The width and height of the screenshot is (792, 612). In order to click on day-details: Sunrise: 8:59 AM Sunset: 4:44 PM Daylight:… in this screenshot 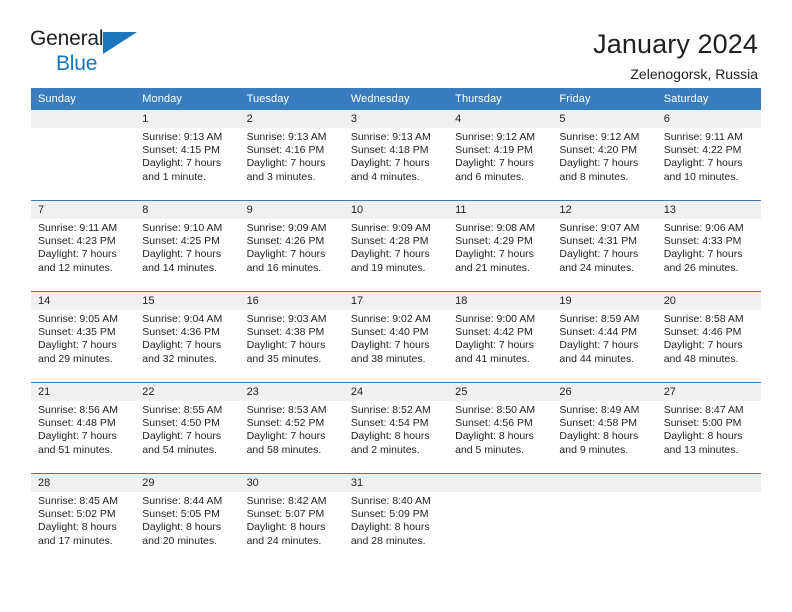, I will do `click(604, 338)`.